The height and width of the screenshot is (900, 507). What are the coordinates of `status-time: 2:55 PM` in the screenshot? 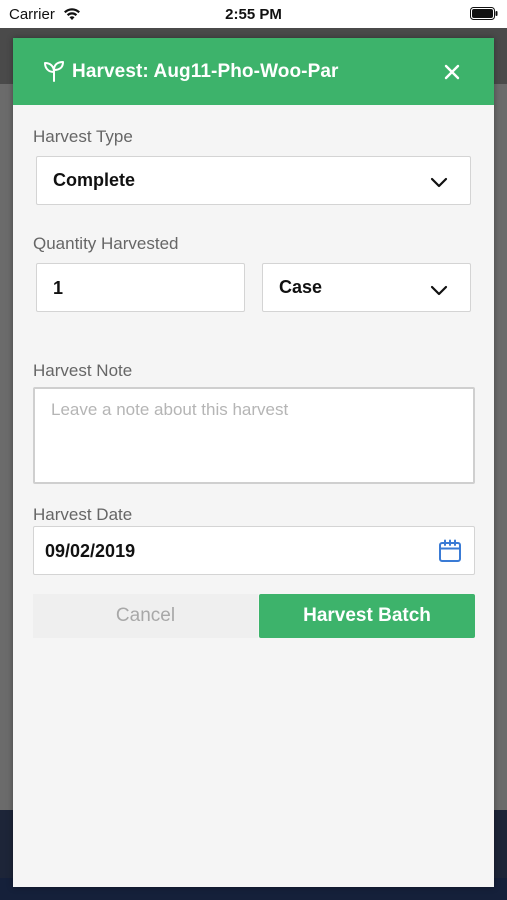 It's located at (253, 14).